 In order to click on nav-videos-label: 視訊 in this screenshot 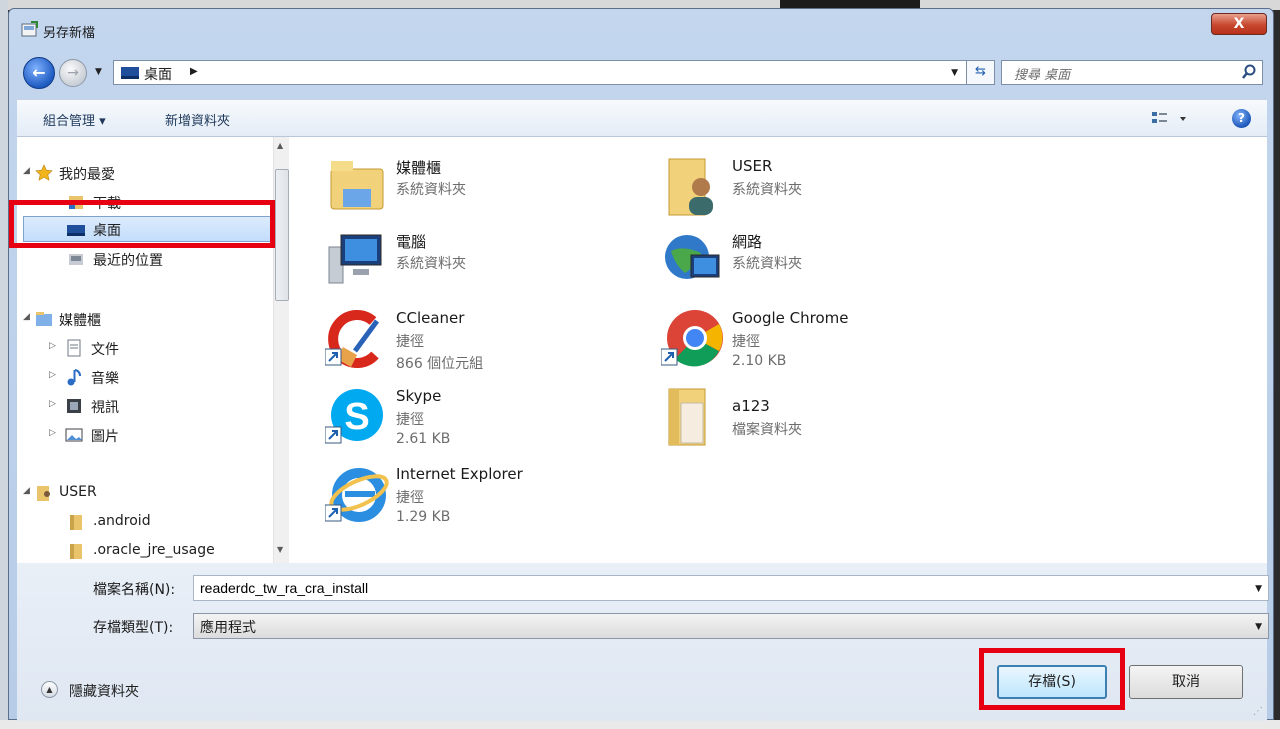, I will do `click(105, 408)`.